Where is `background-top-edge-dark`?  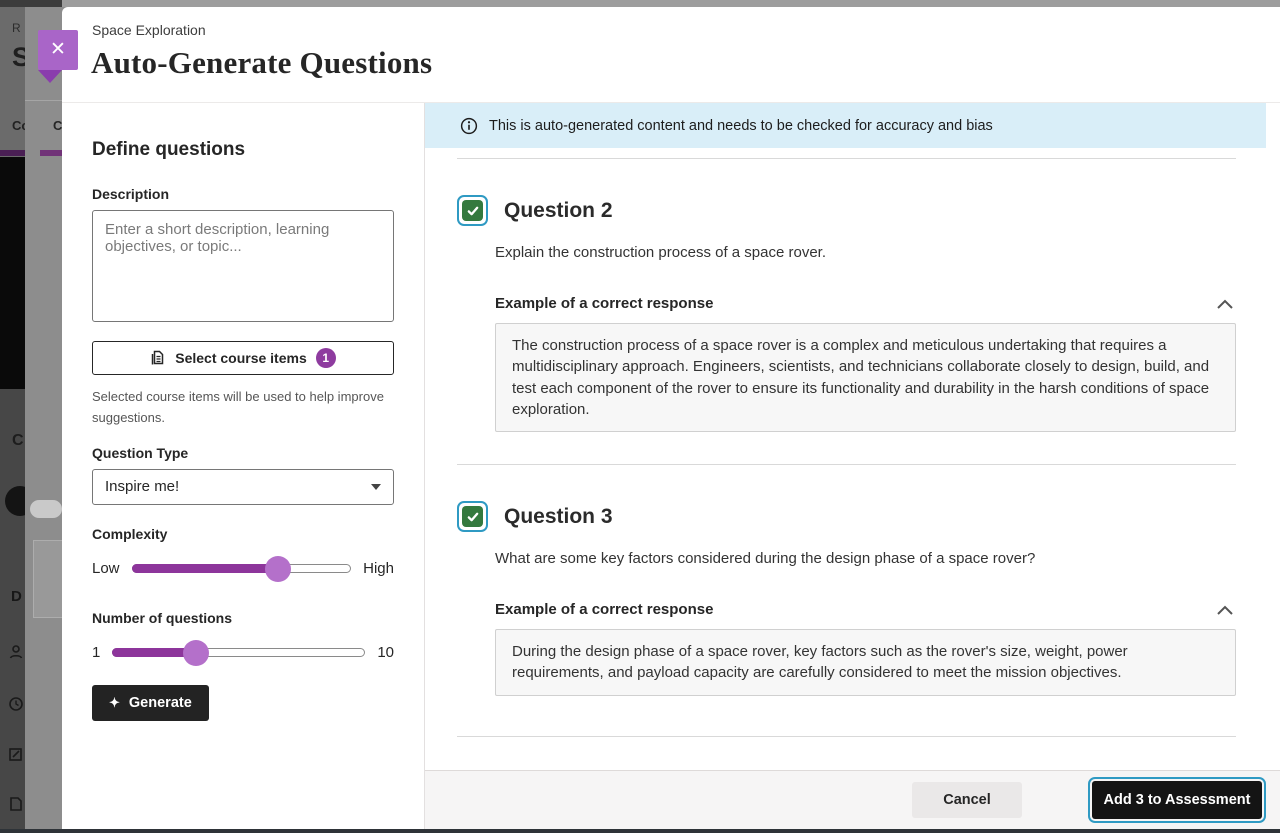 background-top-edge-dark is located at coordinates (31, 3).